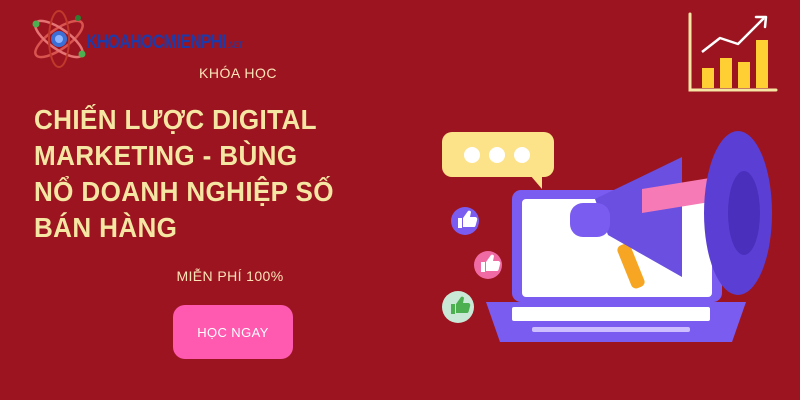 This screenshot has height=400, width=800. Describe the element at coordinates (238, 73) in the screenshot. I see `course-kicker: KHÓA HỌC` at that location.